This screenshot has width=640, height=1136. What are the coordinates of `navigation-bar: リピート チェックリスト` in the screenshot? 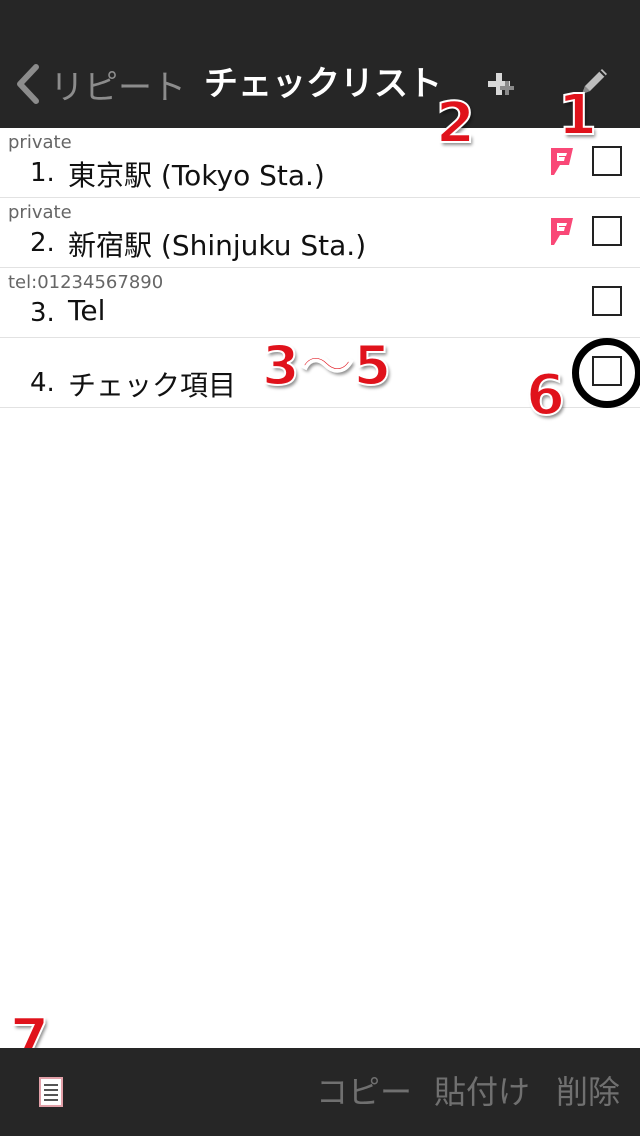 It's located at (320, 64).